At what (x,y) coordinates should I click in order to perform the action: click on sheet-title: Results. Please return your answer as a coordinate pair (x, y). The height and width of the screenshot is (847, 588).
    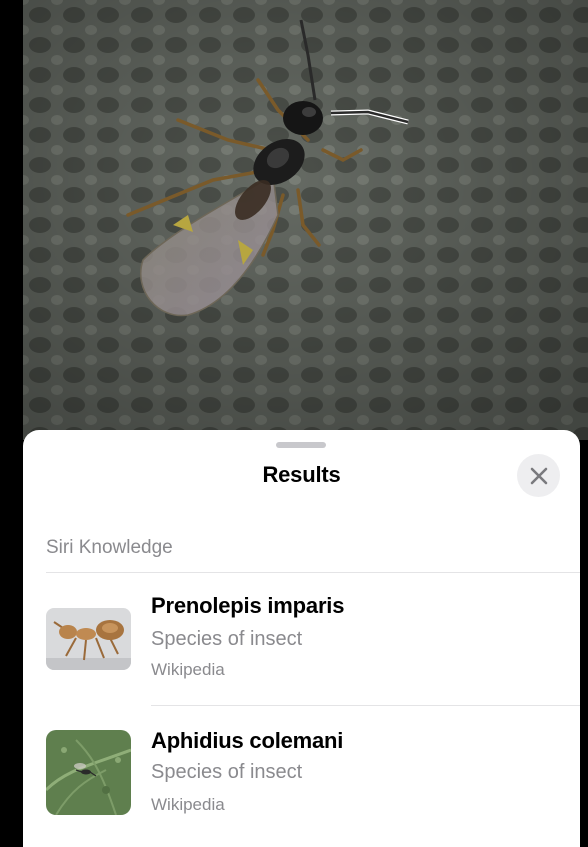
    Looking at the image, I should click on (301, 474).